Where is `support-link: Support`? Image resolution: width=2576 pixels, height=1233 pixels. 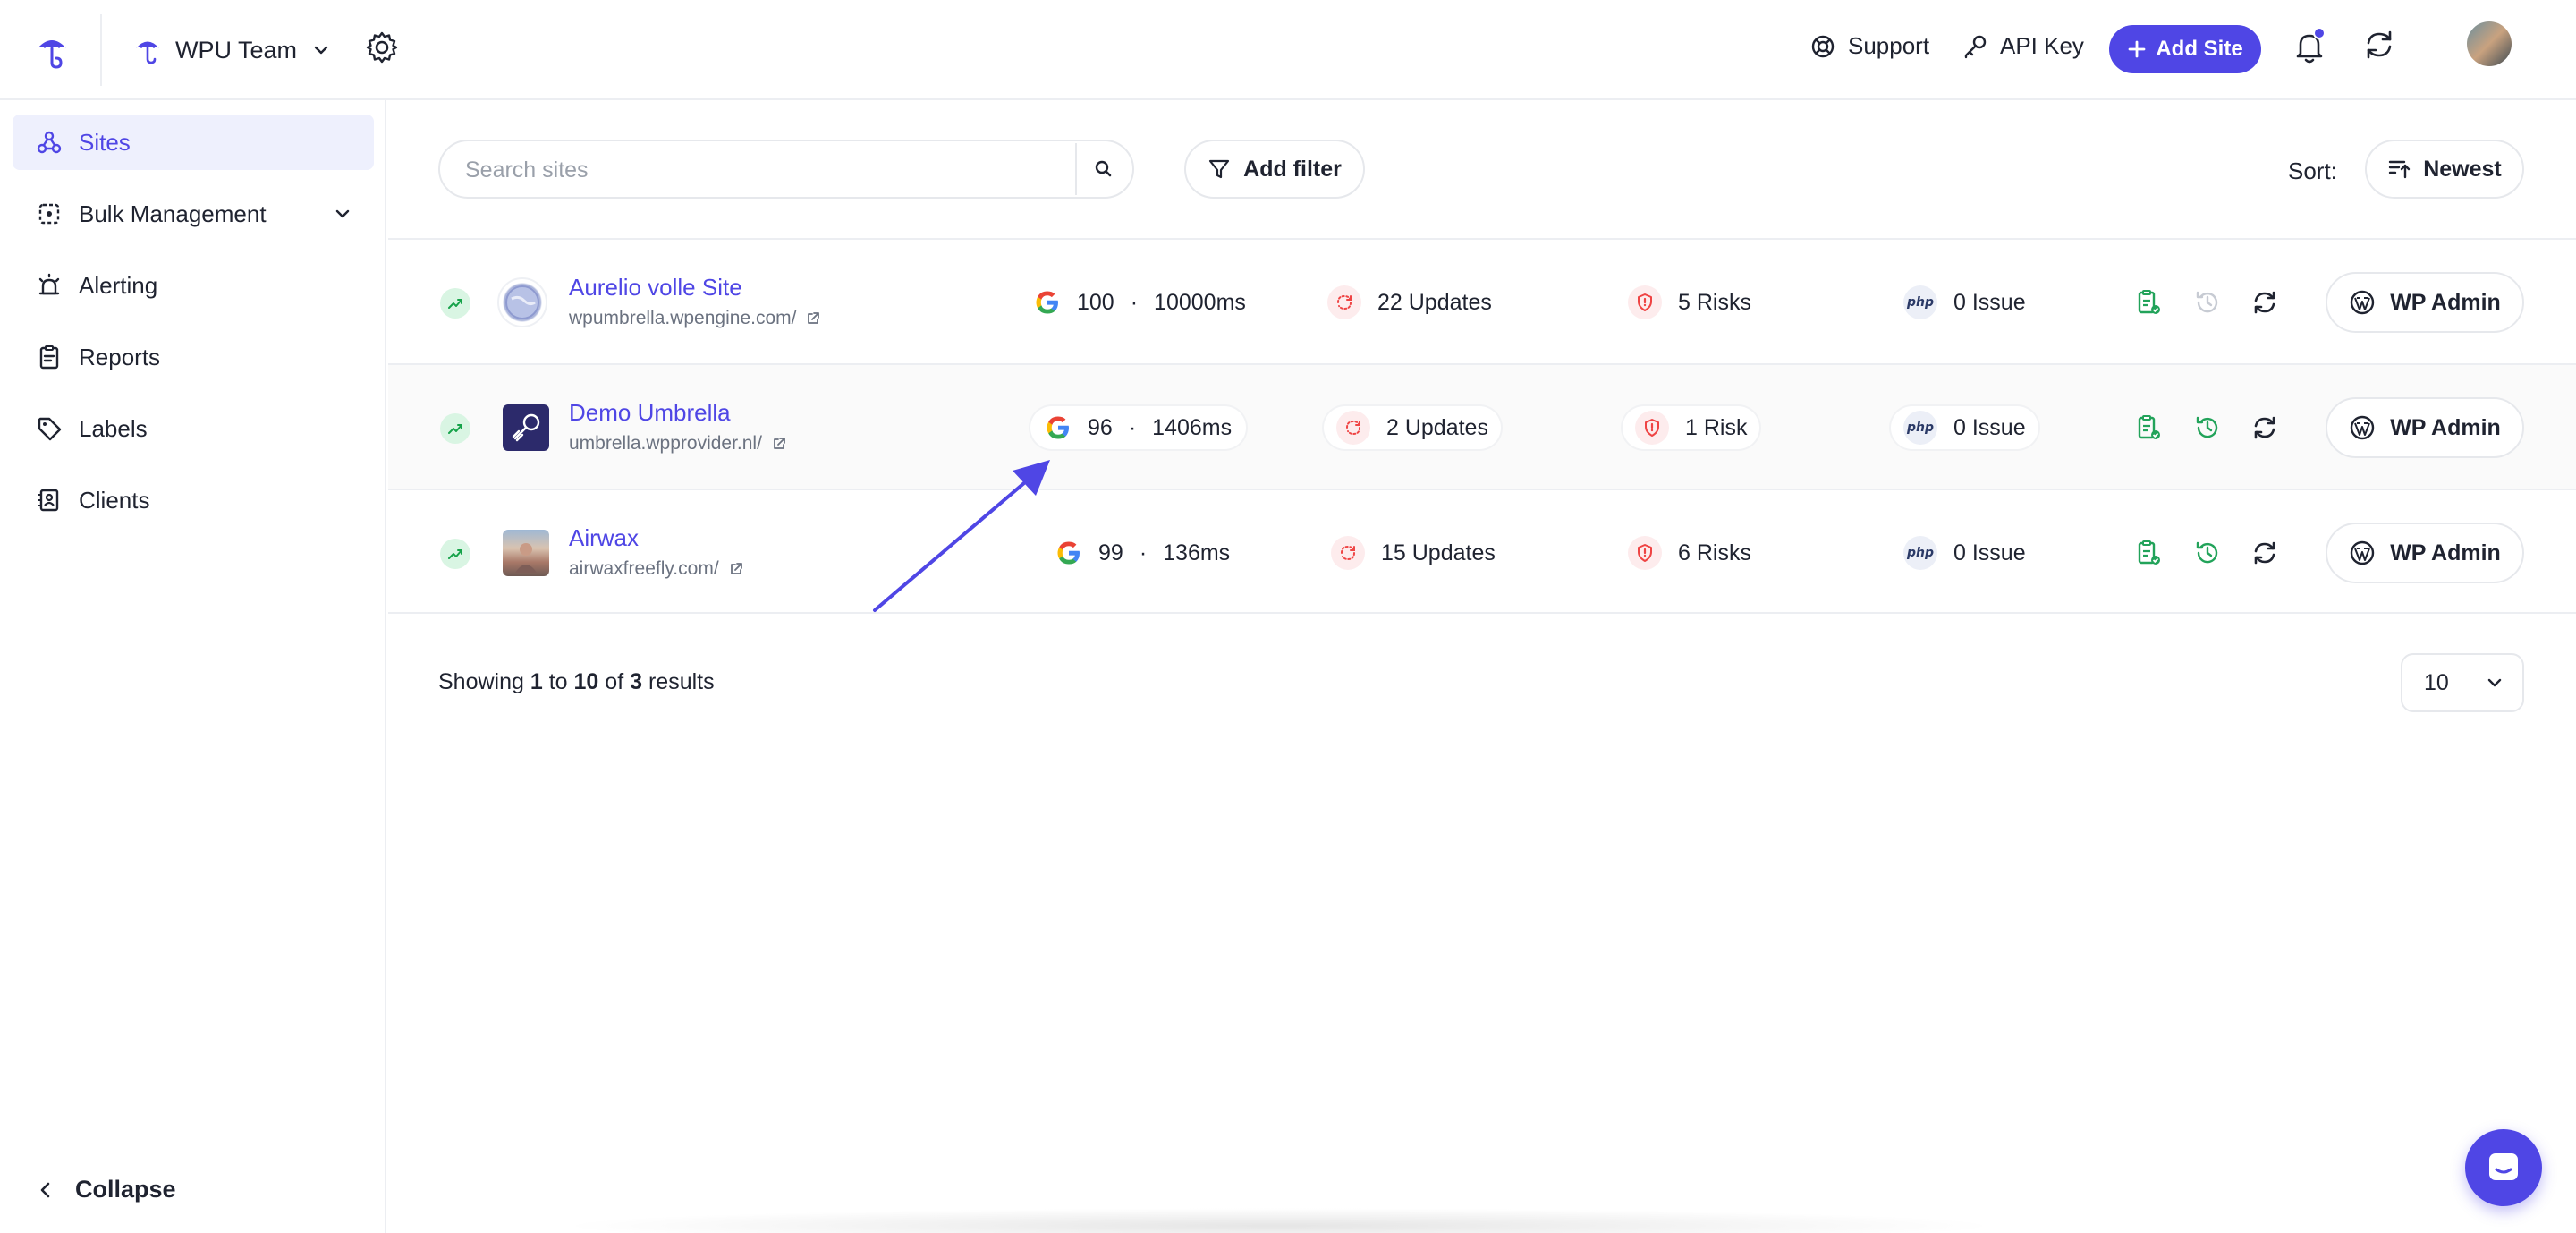
support-link: Support is located at coordinates (1869, 46).